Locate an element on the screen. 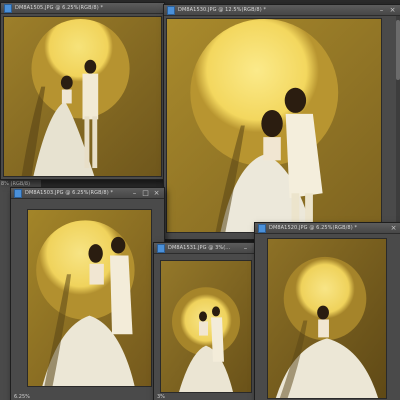  window-controls: × is located at coordinates (393, 228).